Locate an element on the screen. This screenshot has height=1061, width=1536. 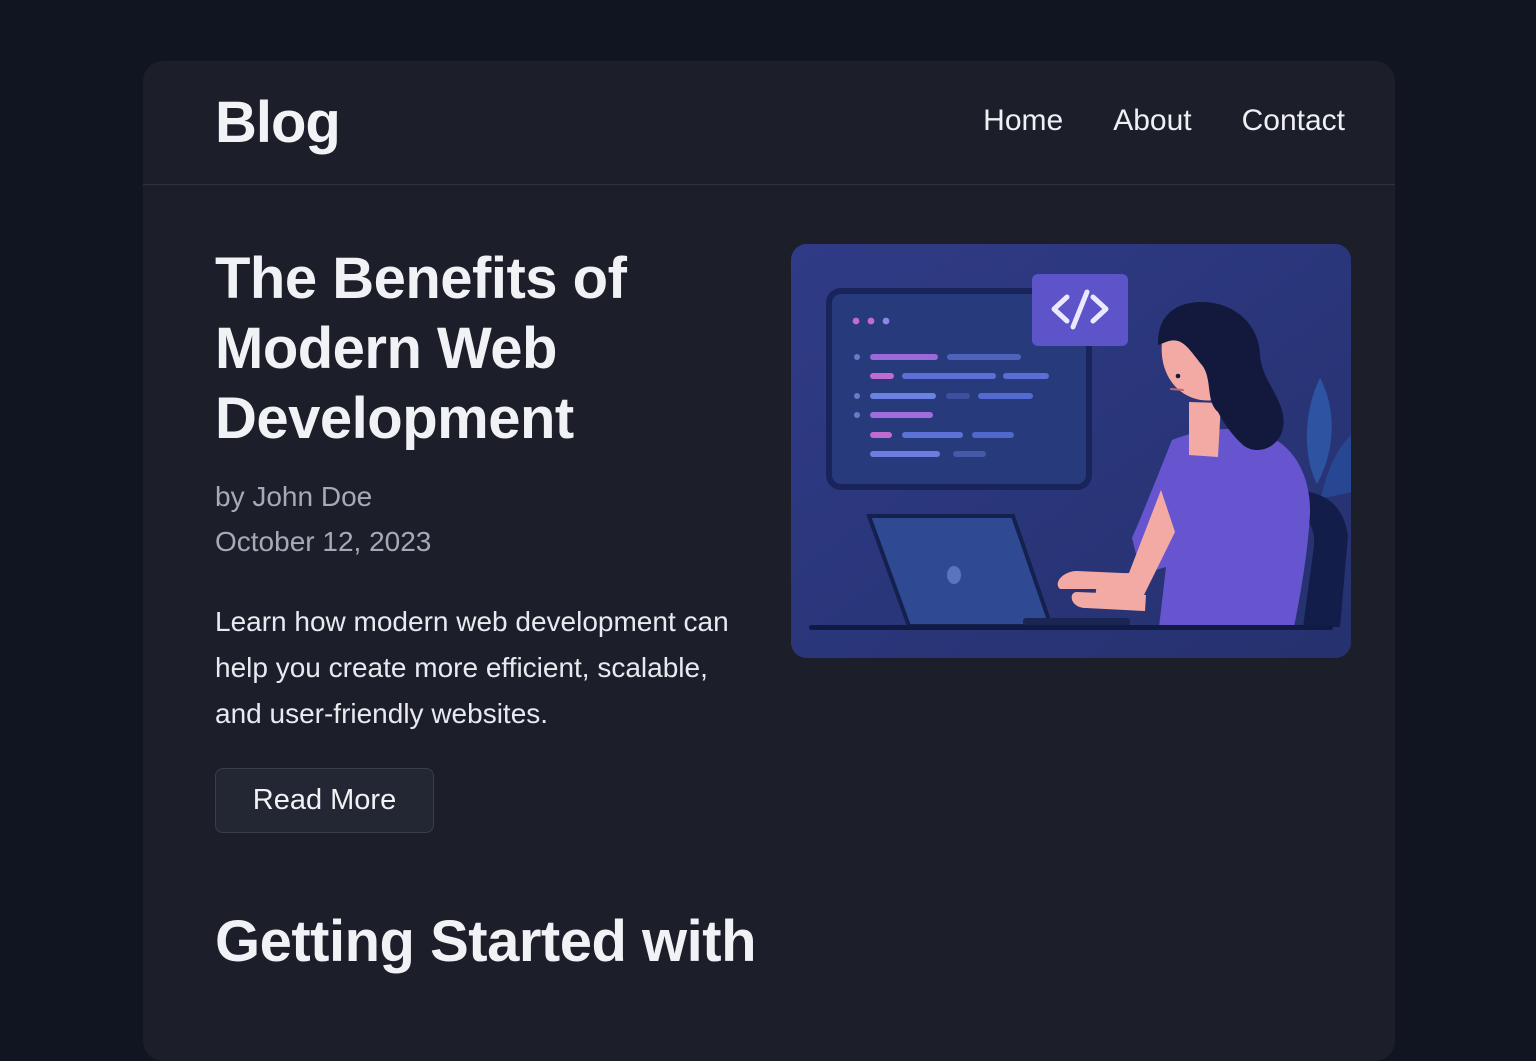
nav-home-link: Home is located at coordinates (1023, 121).